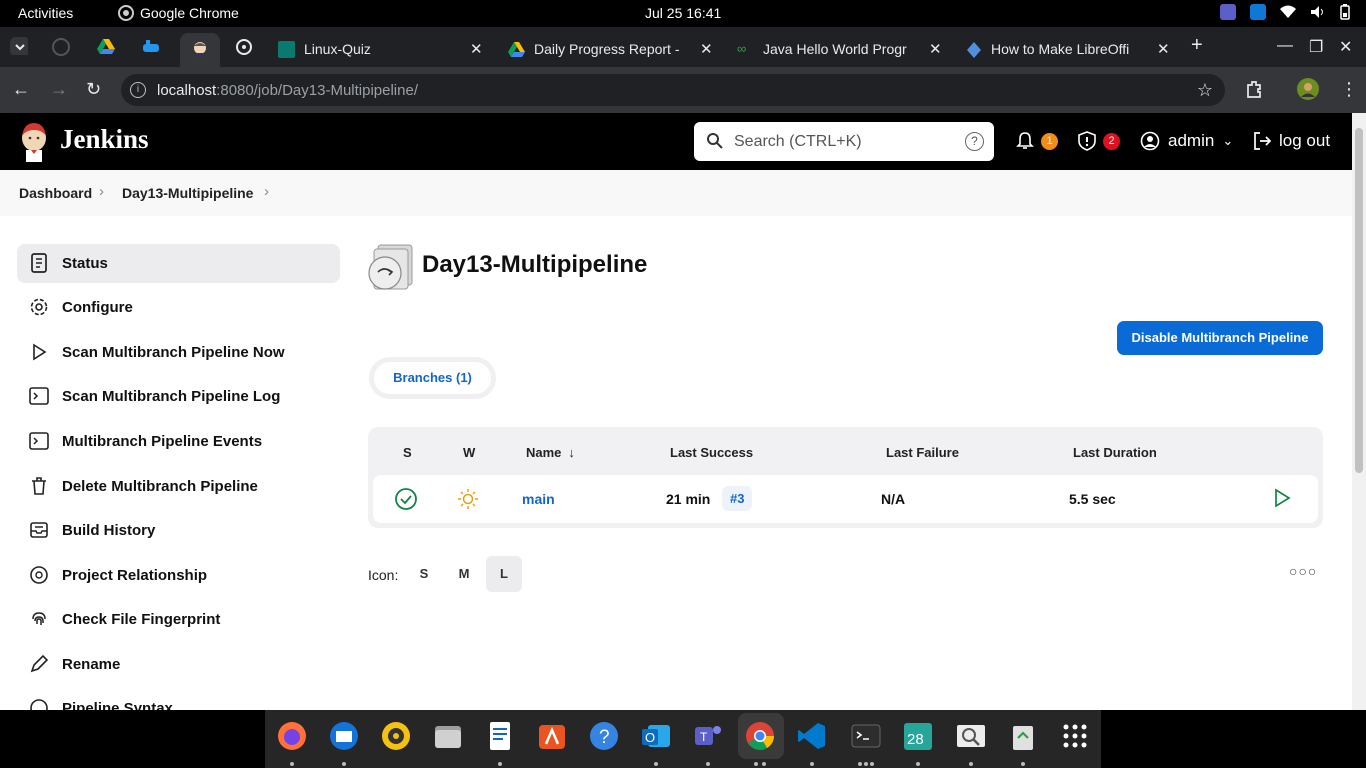  Describe the element at coordinates (178, 699) in the screenshot. I see `sidebar-item-pipeline-syntax: Pipeline Syntax` at that location.